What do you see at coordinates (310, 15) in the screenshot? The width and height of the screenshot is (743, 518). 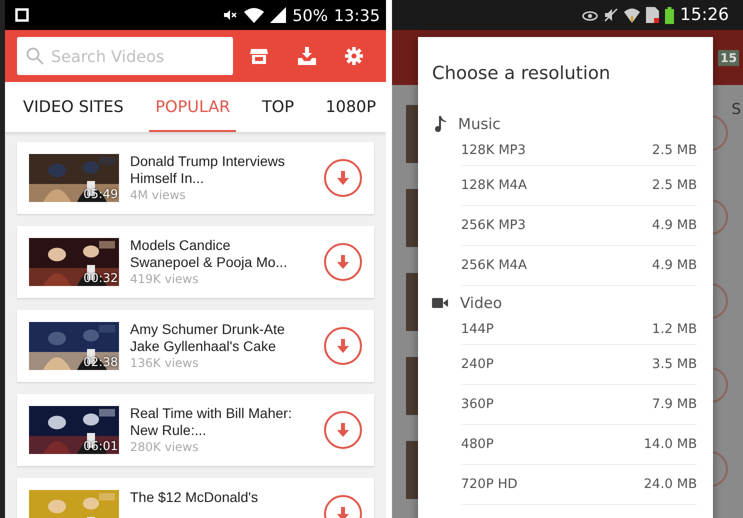 I see `battery-level: 50%` at bounding box center [310, 15].